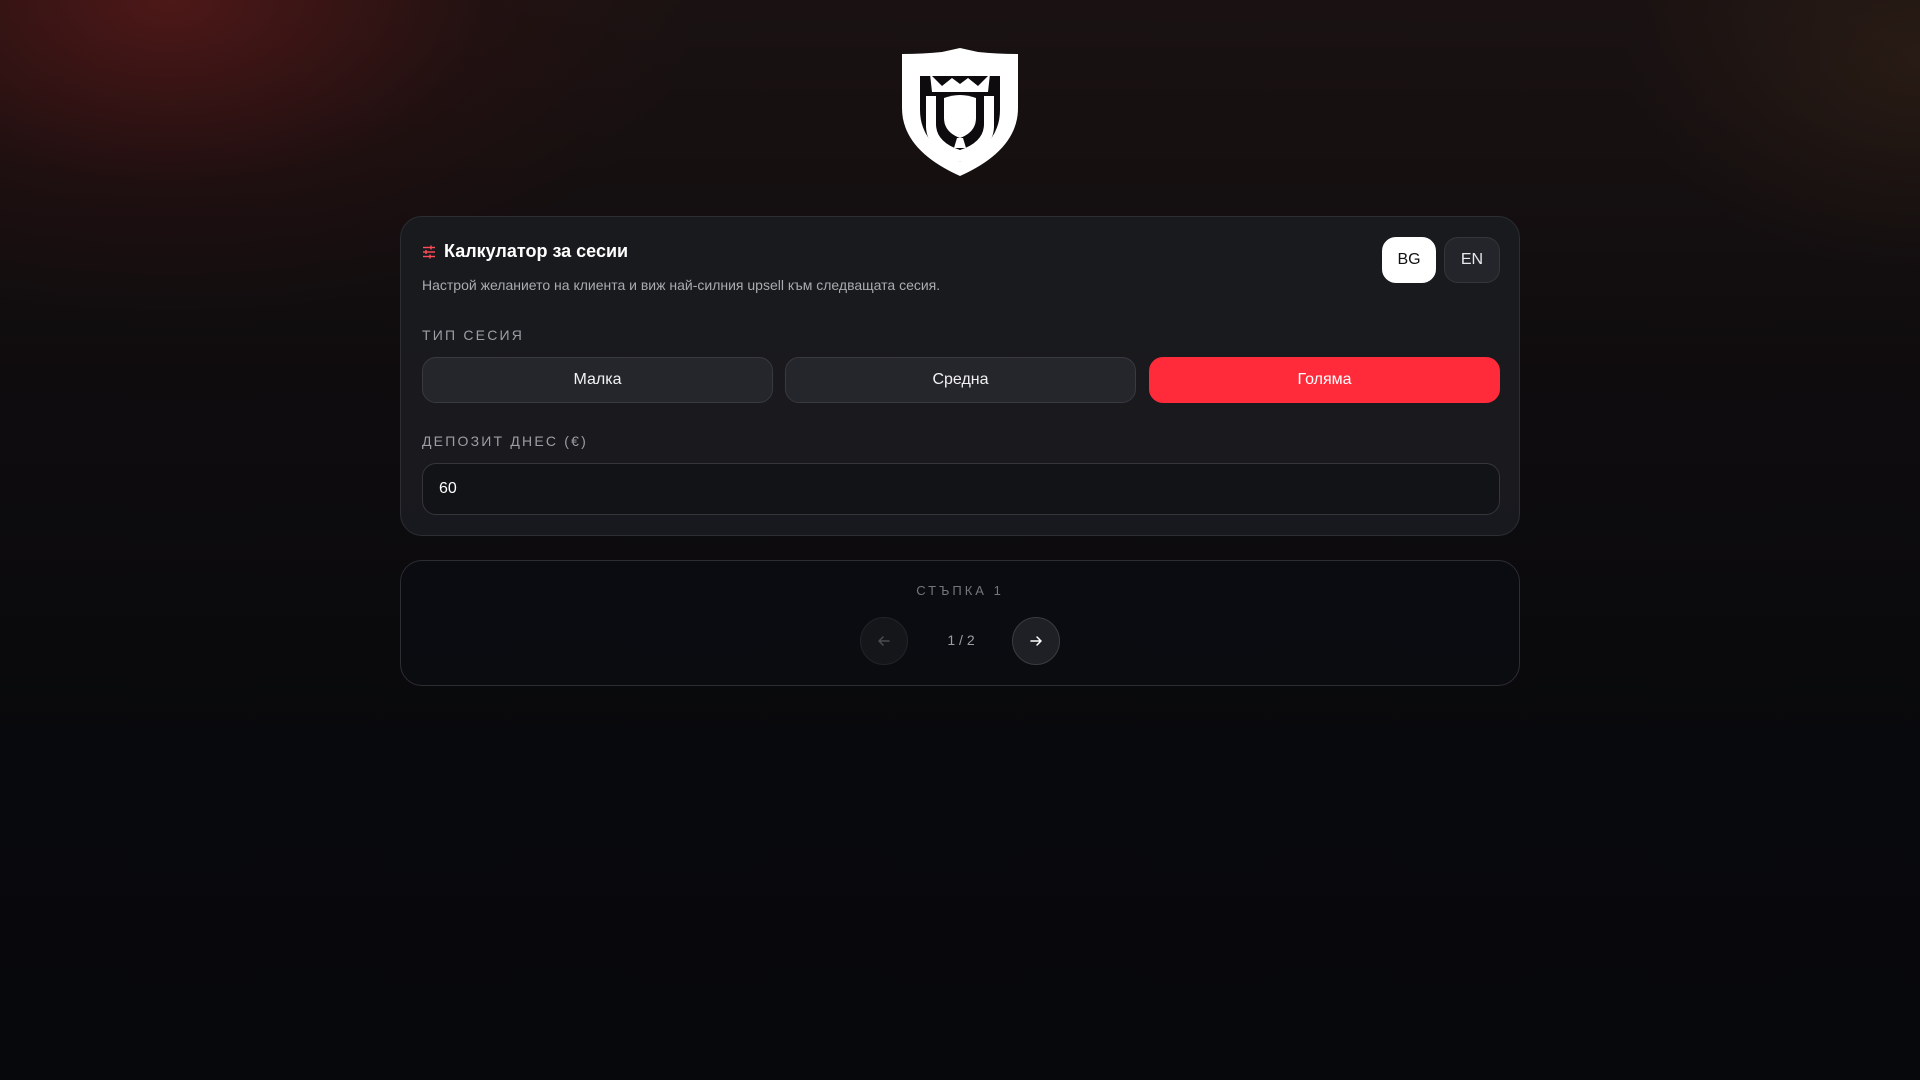  What do you see at coordinates (536, 251) in the screenshot?
I see `calculator-title: Калкулатор за сесии` at bounding box center [536, 251].